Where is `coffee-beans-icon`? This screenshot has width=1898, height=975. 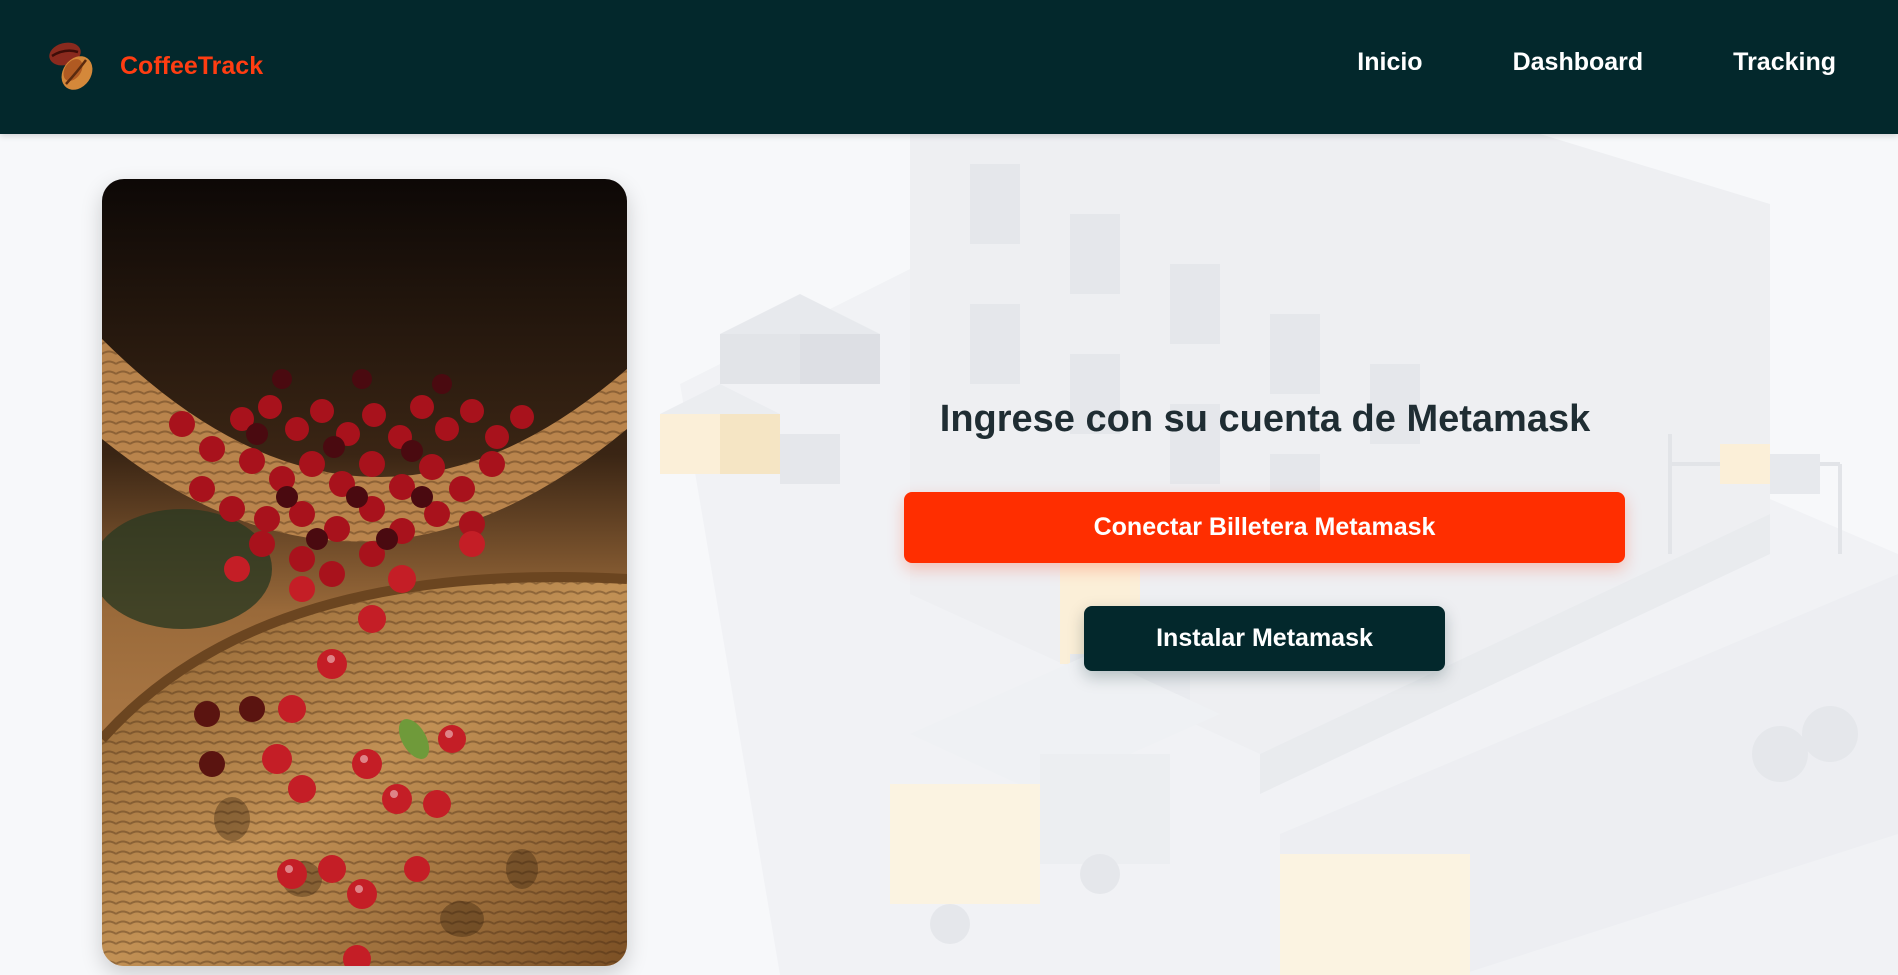
coffee-beans-icon is located at coordinates (71, 66).